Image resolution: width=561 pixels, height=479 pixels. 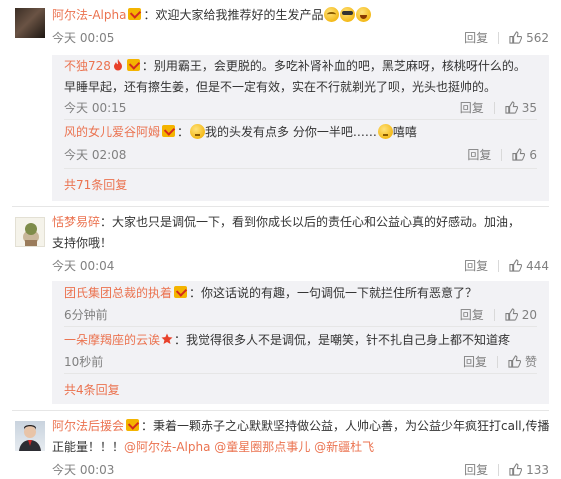 I want to click on comment-text: 阿尔法-Alpha ：欢迎大家给我推荐好的生发产品, so click(x=302, y=15).